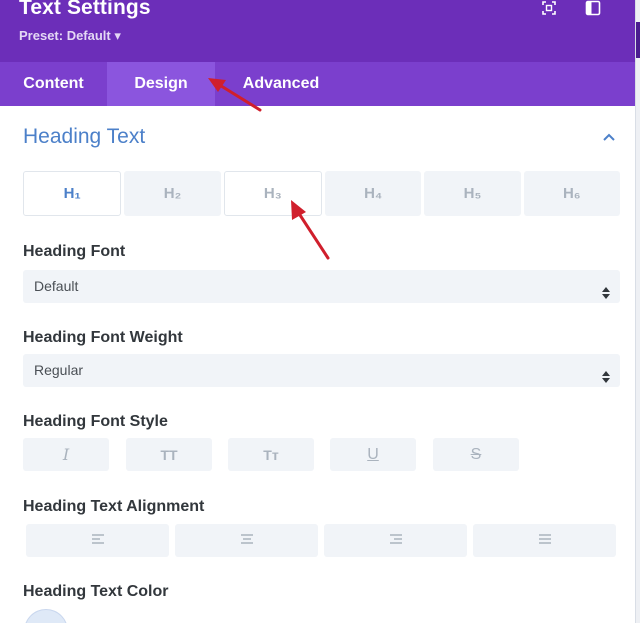 The height and width of the screenshot is (623, 640). Describe the element at coordinates (84, 137) in the screenshot. I see `section-title: Heading Text` at that location.